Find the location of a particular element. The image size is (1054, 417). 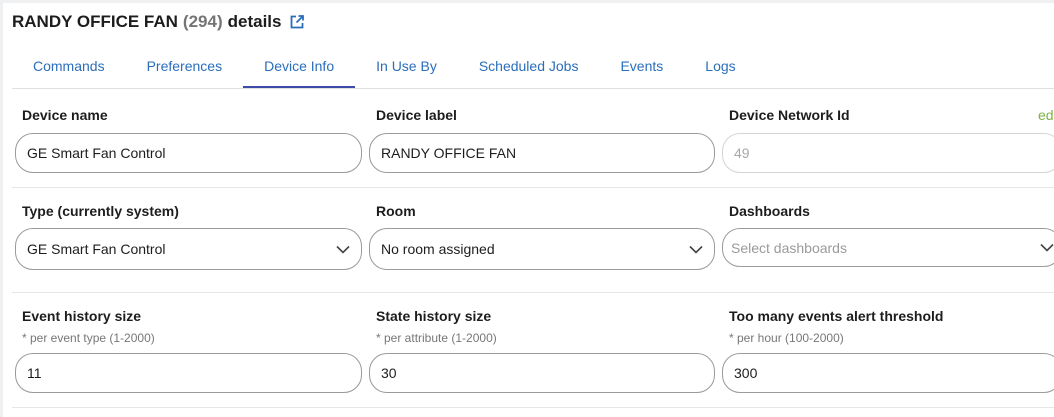

device-name-field: GE Smart Fan Control is located at coordinates (188, 153).